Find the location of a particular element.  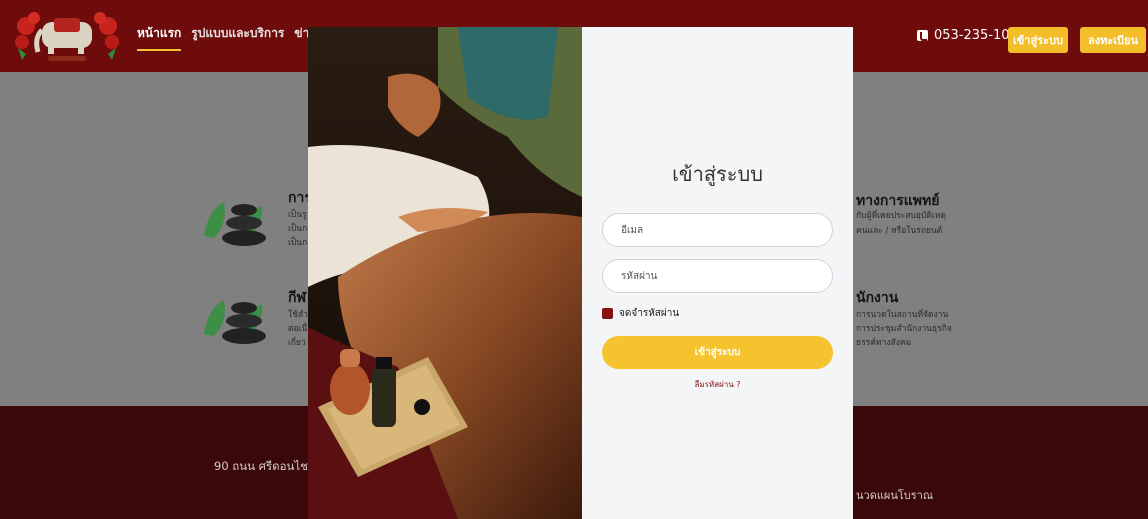

remember-label: จดจำรหัสผ่าน is located at coordinates (649, 313).